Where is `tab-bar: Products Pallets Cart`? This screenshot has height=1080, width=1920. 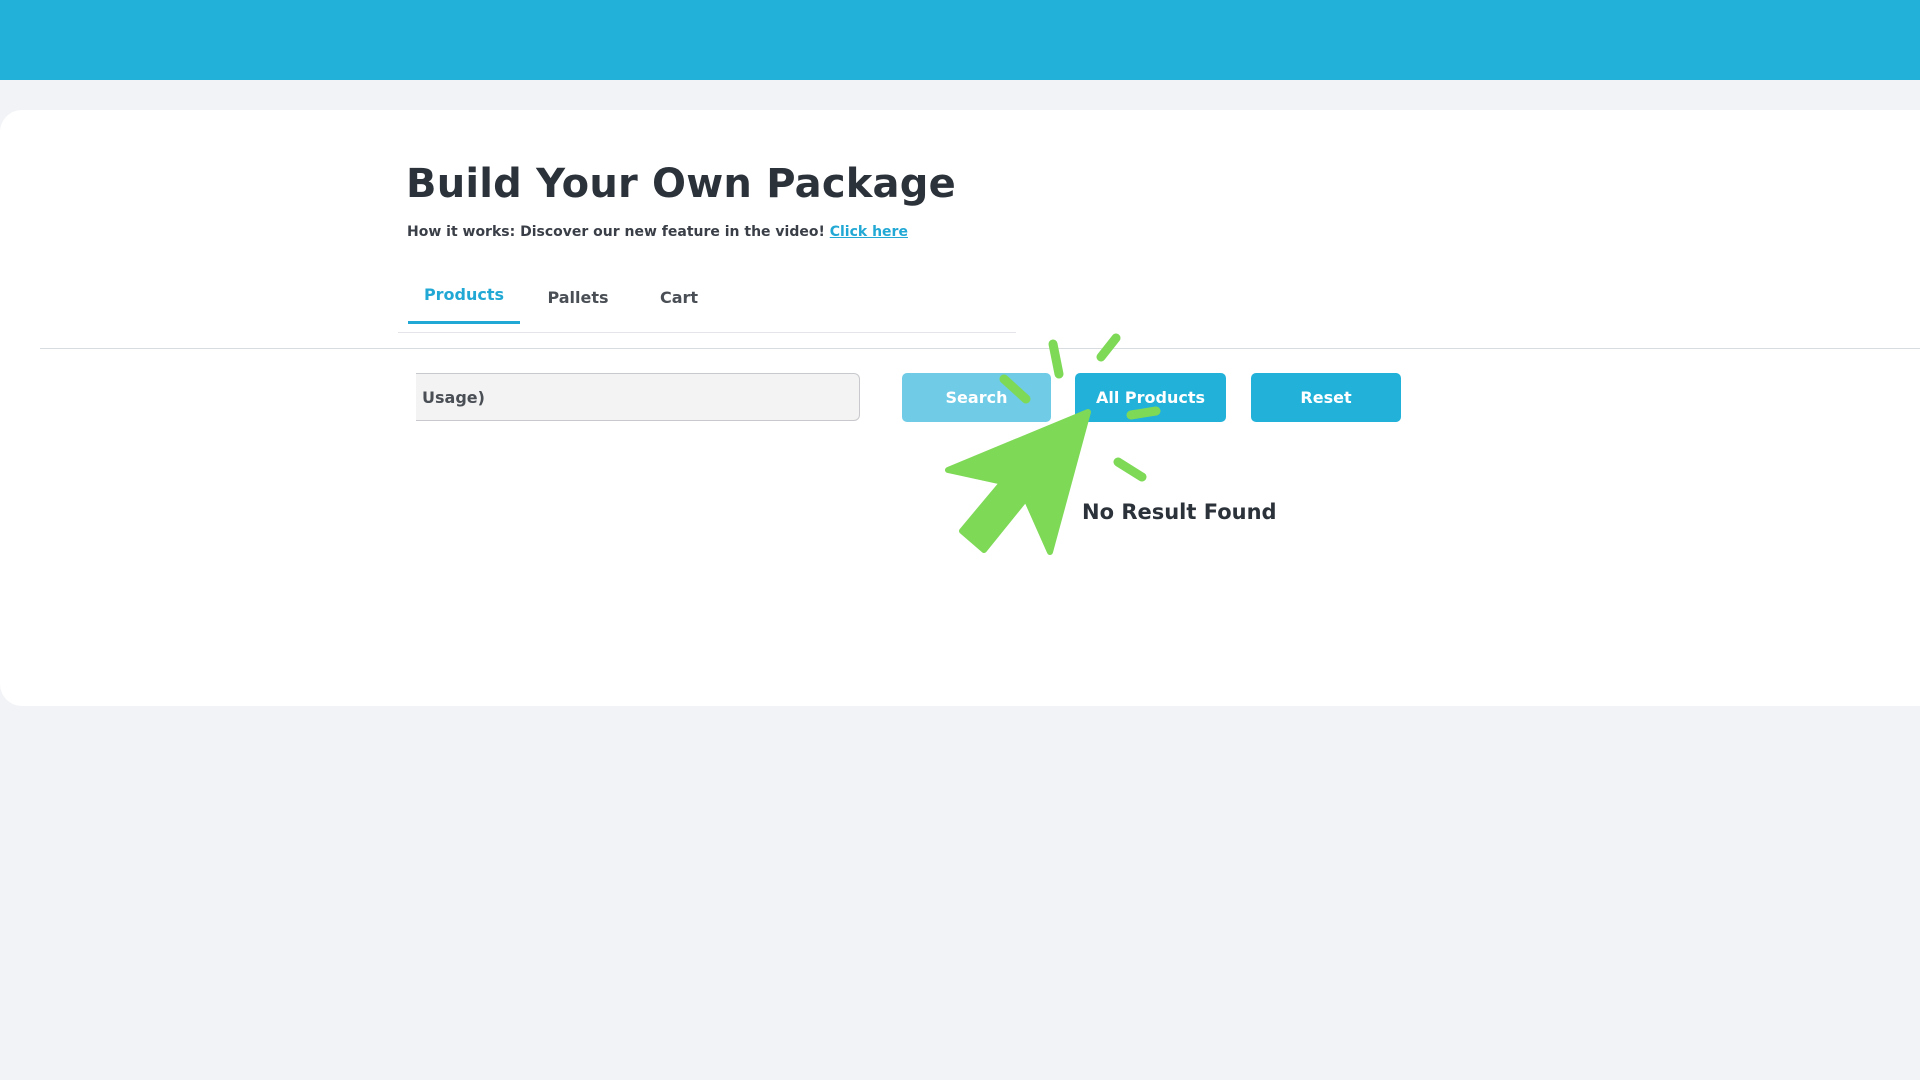
tab-bar: Products Pallets Cart is located at coordinates (707, 301).